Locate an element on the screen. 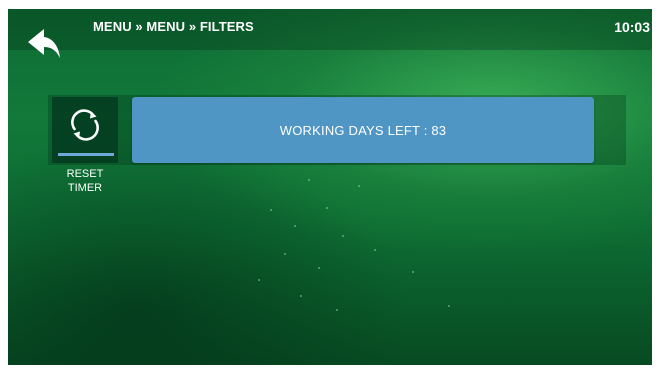 Image resolution: width=659 pixels, height=376 pixels. back-arrow-icon is located at coordinates (44, 43).